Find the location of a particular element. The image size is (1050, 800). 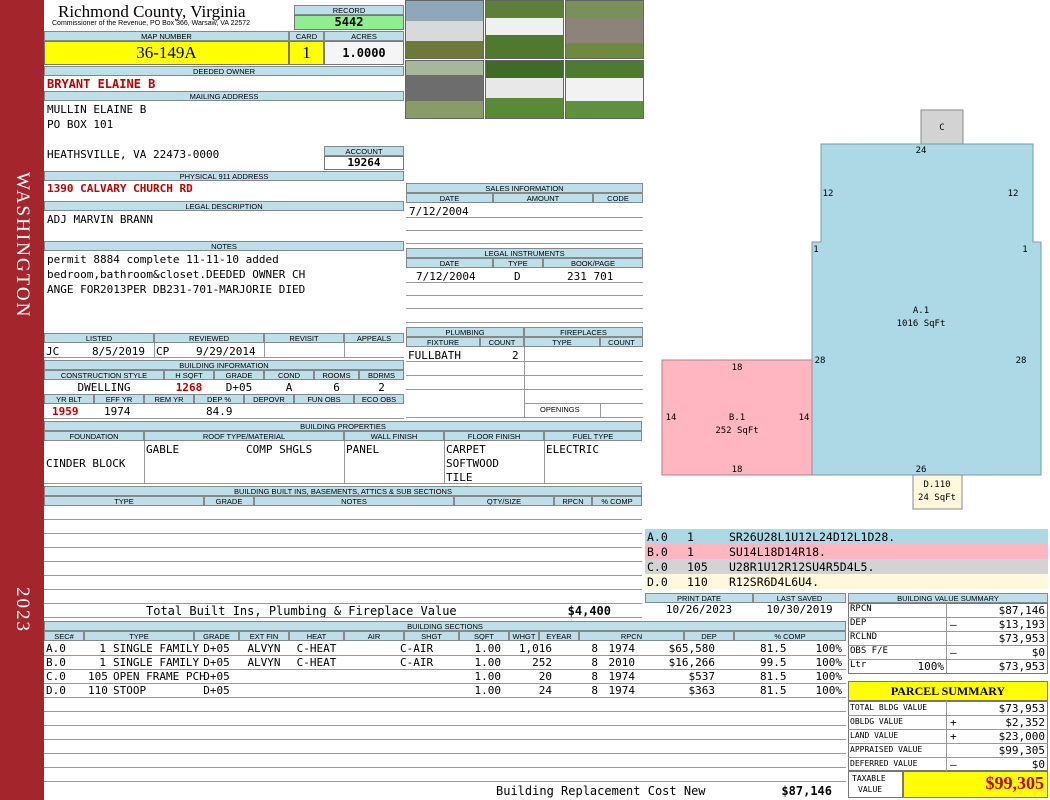

print-date: 10/26/2023 is located at coordinates (699, 609).